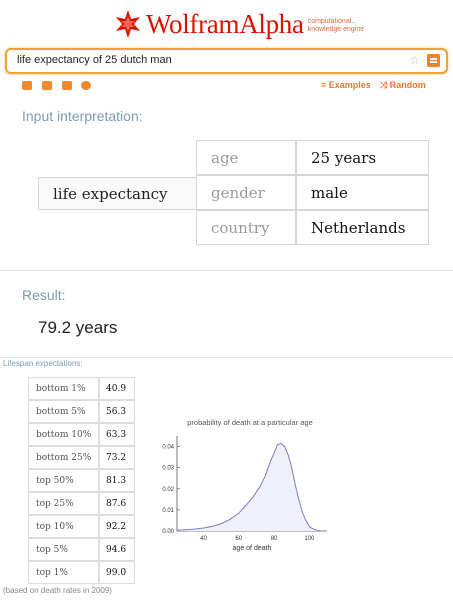  Describe the element at coordinates (246, 192) in the screenshot. I see `interp-key-gender: gender` at that location.